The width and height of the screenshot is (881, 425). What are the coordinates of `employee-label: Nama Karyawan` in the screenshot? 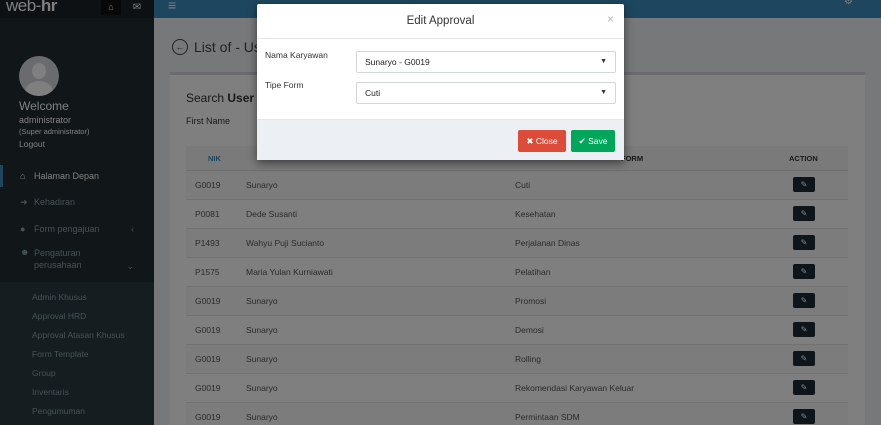 It's located at (296, 55).